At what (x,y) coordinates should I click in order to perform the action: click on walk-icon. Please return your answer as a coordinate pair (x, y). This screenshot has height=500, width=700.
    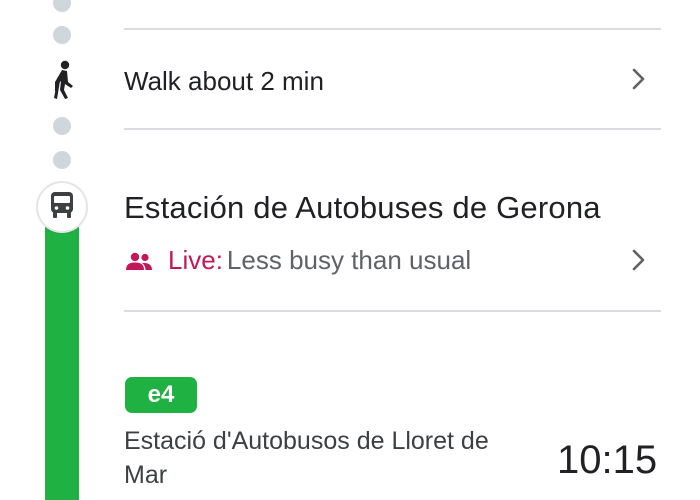
    Looking at the image, I should click on (63, 80).